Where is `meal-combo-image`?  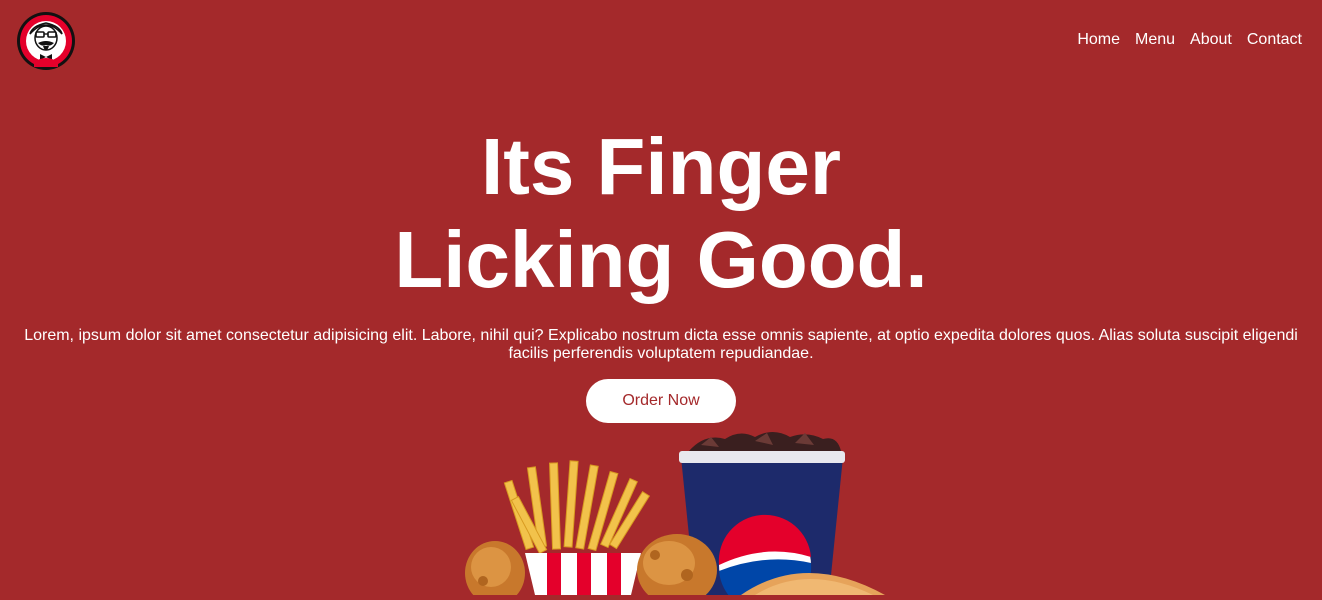
meal-combo-image is located at coordinates (675, 512).